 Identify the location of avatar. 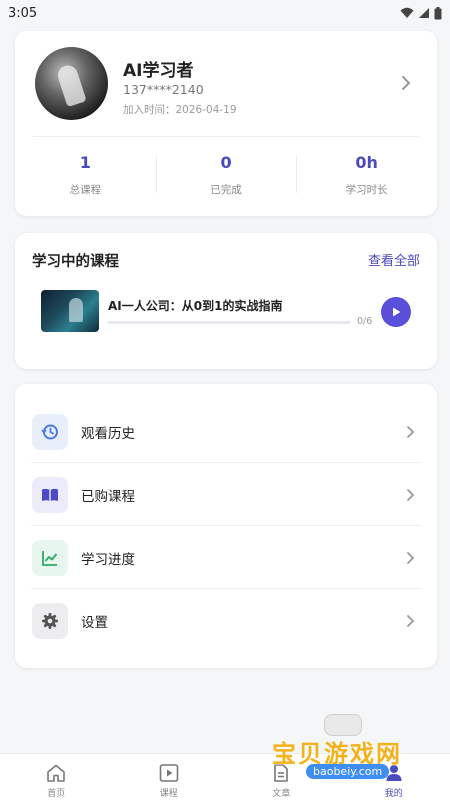
(71, 83).